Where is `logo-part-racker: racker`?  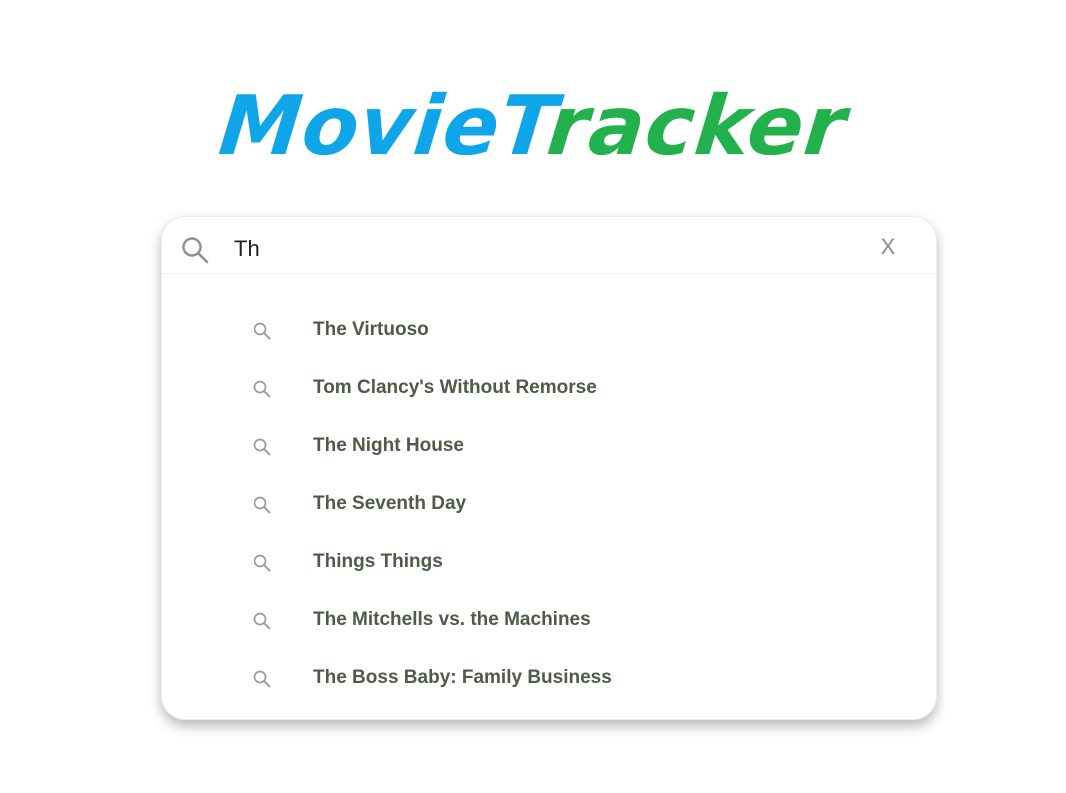 logo-part-racker: racker is located at coordinates (697, 126).